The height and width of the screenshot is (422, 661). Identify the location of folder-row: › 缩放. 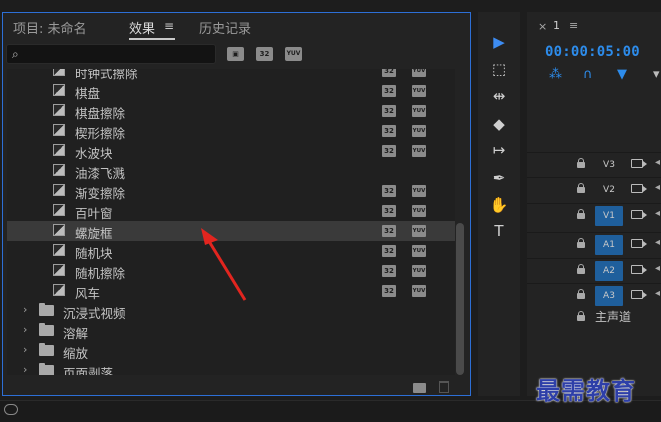
(231, 351).